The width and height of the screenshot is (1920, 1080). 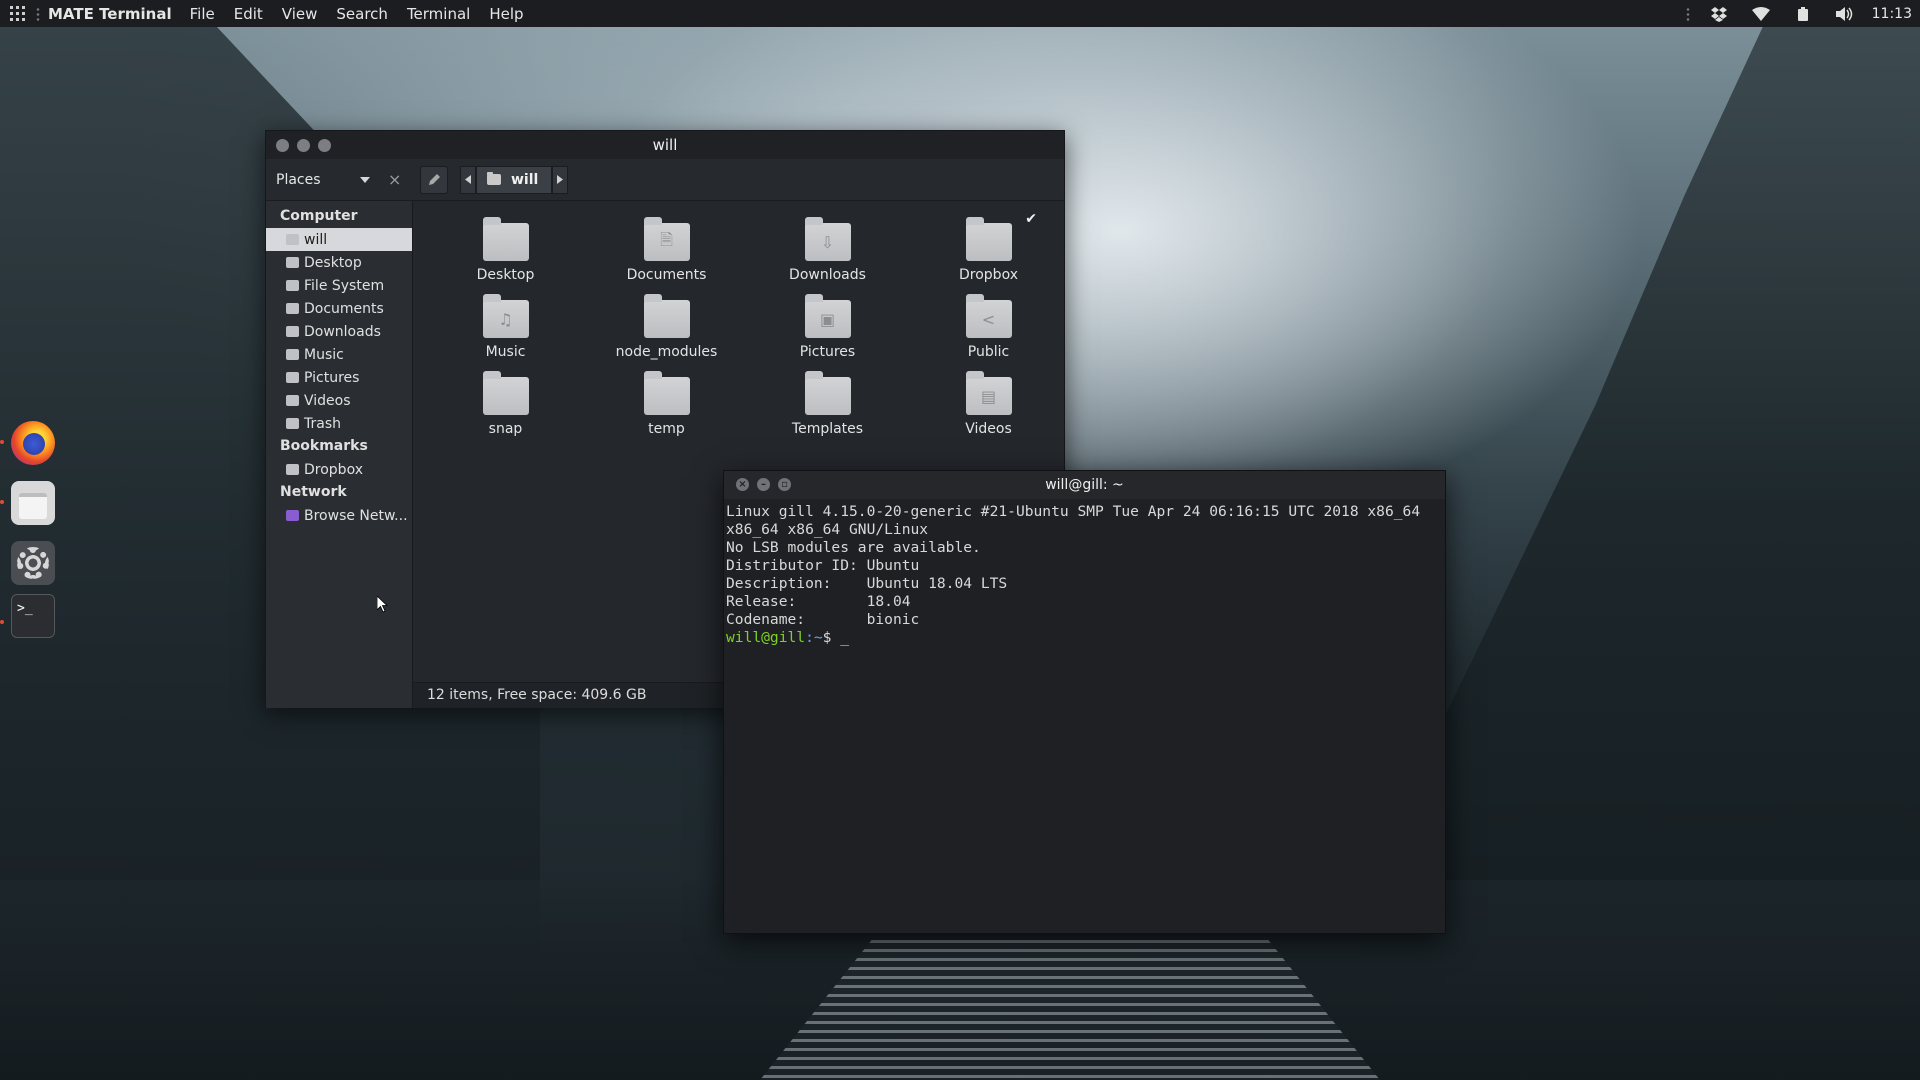 I want to click on menu-file: File, so click(x=202, y=14).